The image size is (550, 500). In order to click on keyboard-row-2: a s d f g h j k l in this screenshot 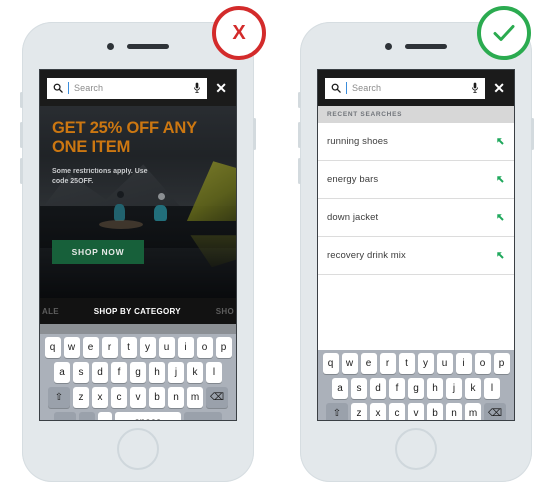, I will do `click(416, 388)`.